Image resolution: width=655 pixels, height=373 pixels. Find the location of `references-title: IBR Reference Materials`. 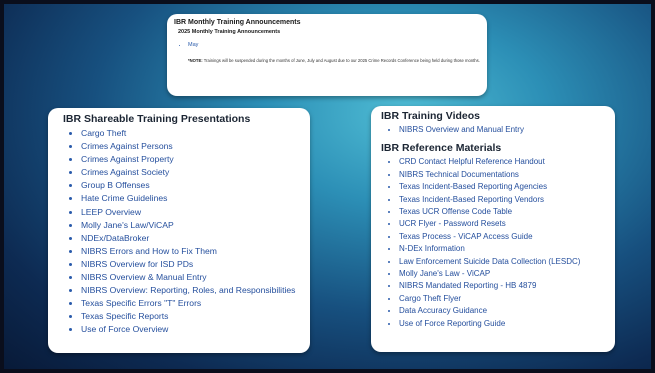

references-title: IBR Reference Materials is located at coordinates (441, 148).